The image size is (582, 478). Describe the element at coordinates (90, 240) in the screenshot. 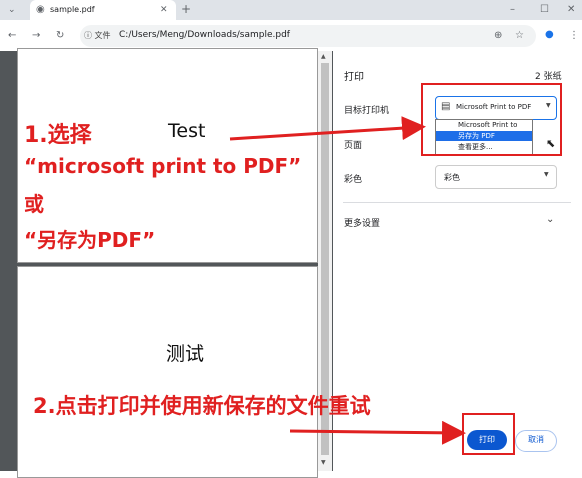

I see `step1-line4: “另存为PDF”` at that location.